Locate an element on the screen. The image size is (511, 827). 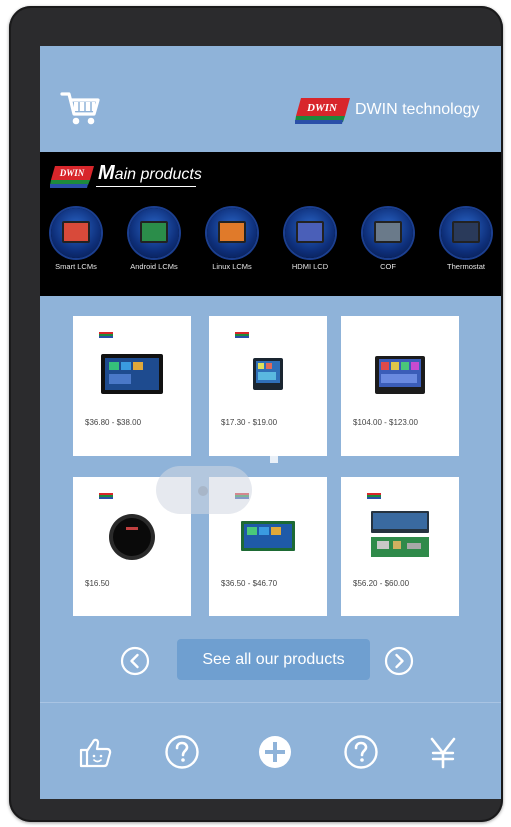
product-card: $104.00 - $123.00 is located at coordinates (400, 386).